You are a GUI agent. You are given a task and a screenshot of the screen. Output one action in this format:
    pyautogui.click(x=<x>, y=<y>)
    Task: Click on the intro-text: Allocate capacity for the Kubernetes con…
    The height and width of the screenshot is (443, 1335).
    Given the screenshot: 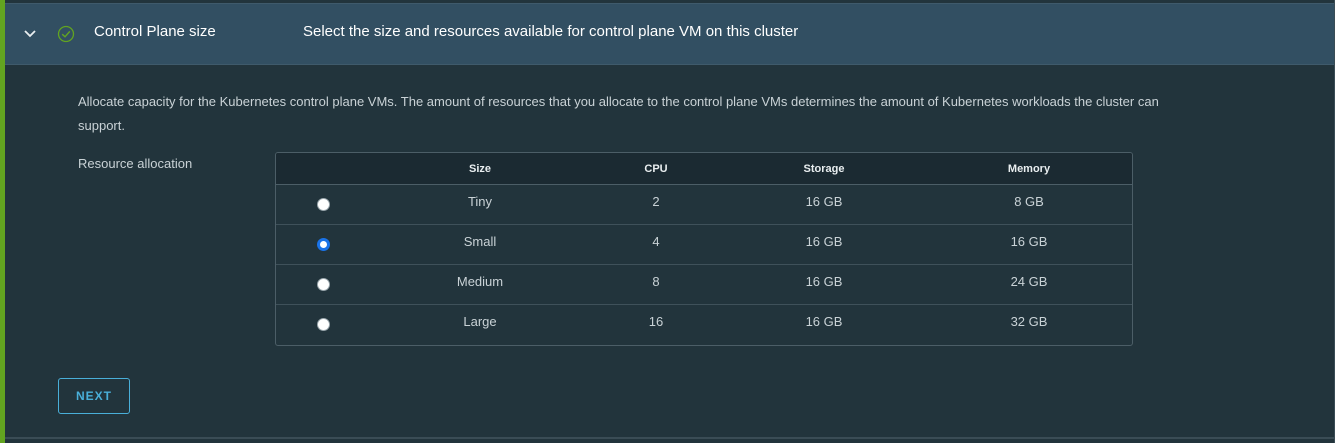 What is the action you would take?
    pyautogui.click(x=618, y=113)
    